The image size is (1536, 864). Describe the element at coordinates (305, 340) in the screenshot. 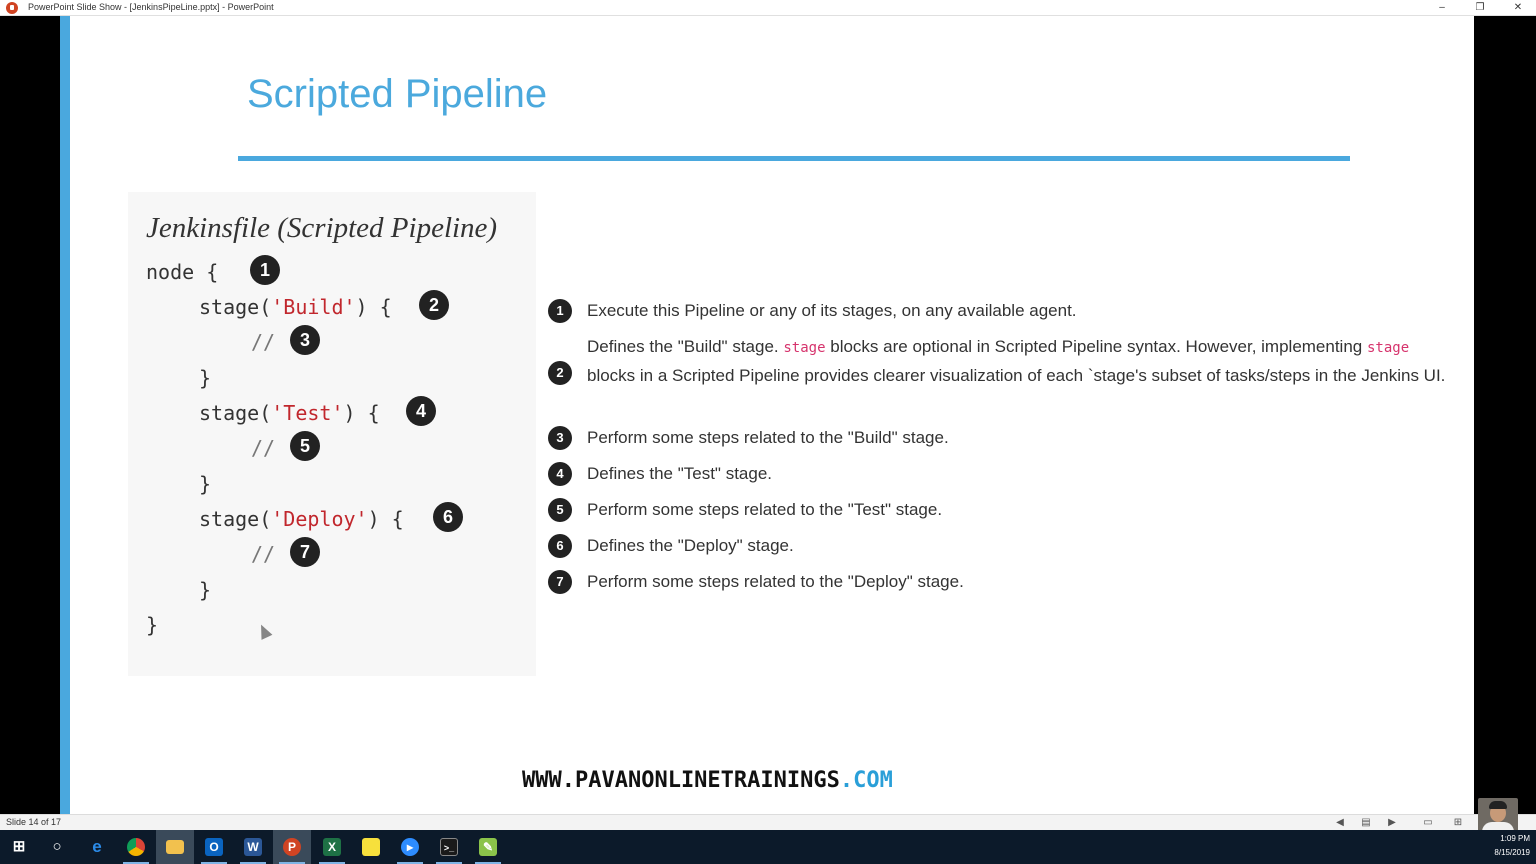

I see `code-badge-3: 3` at that location.